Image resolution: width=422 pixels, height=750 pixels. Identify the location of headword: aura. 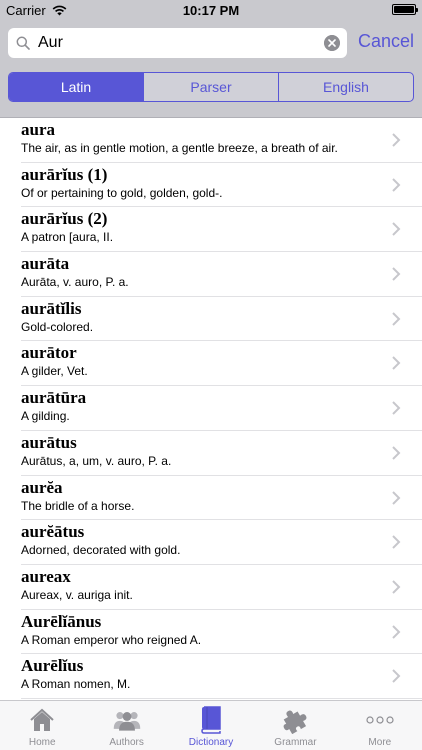
(38, 129).